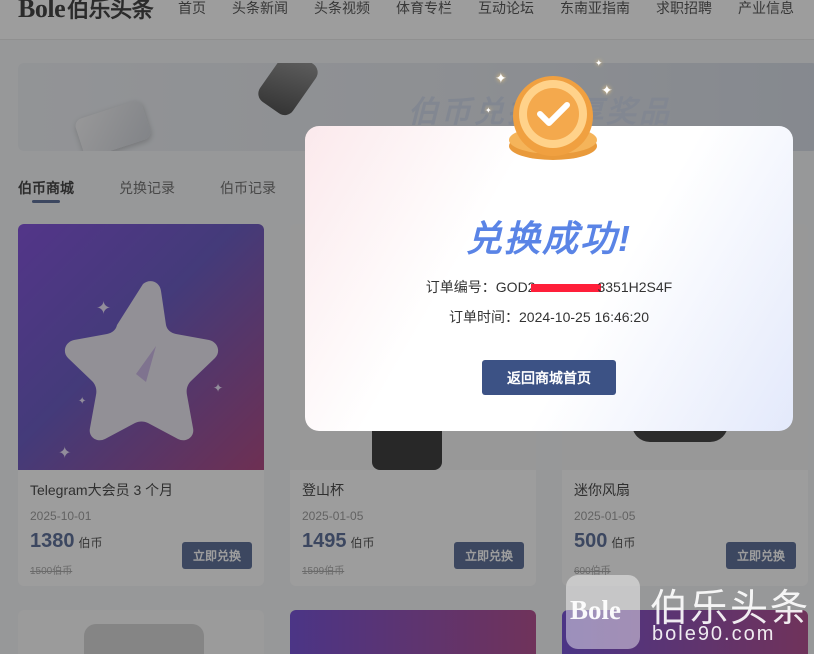 The image size is (814, 654). Describe the element at coordinates (549, 377) in the screenshot. I see `back-to-mall-button: 返回商城首页` at that location.